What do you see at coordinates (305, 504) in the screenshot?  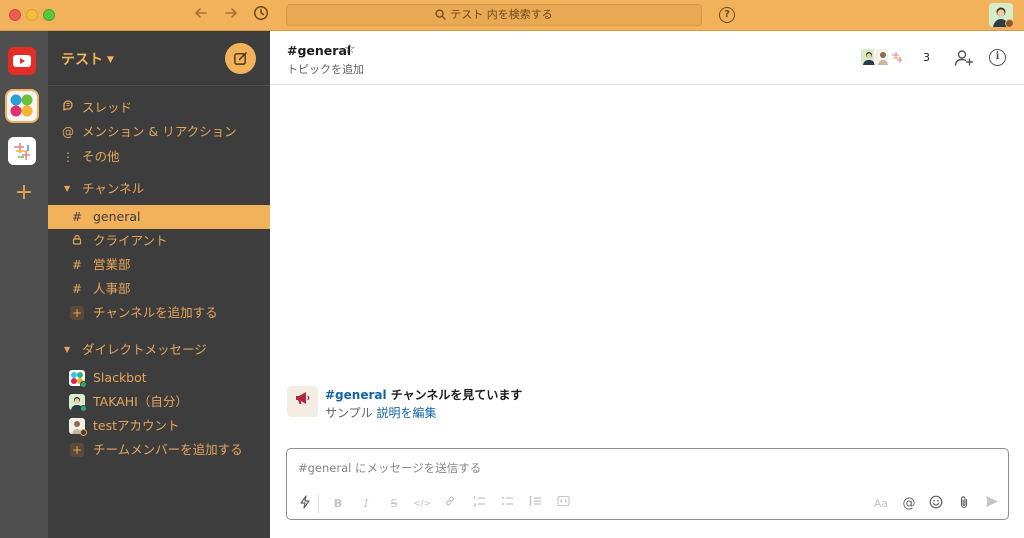 I see `shortcuts-lightning-icon` at bounding box center [305, 504].